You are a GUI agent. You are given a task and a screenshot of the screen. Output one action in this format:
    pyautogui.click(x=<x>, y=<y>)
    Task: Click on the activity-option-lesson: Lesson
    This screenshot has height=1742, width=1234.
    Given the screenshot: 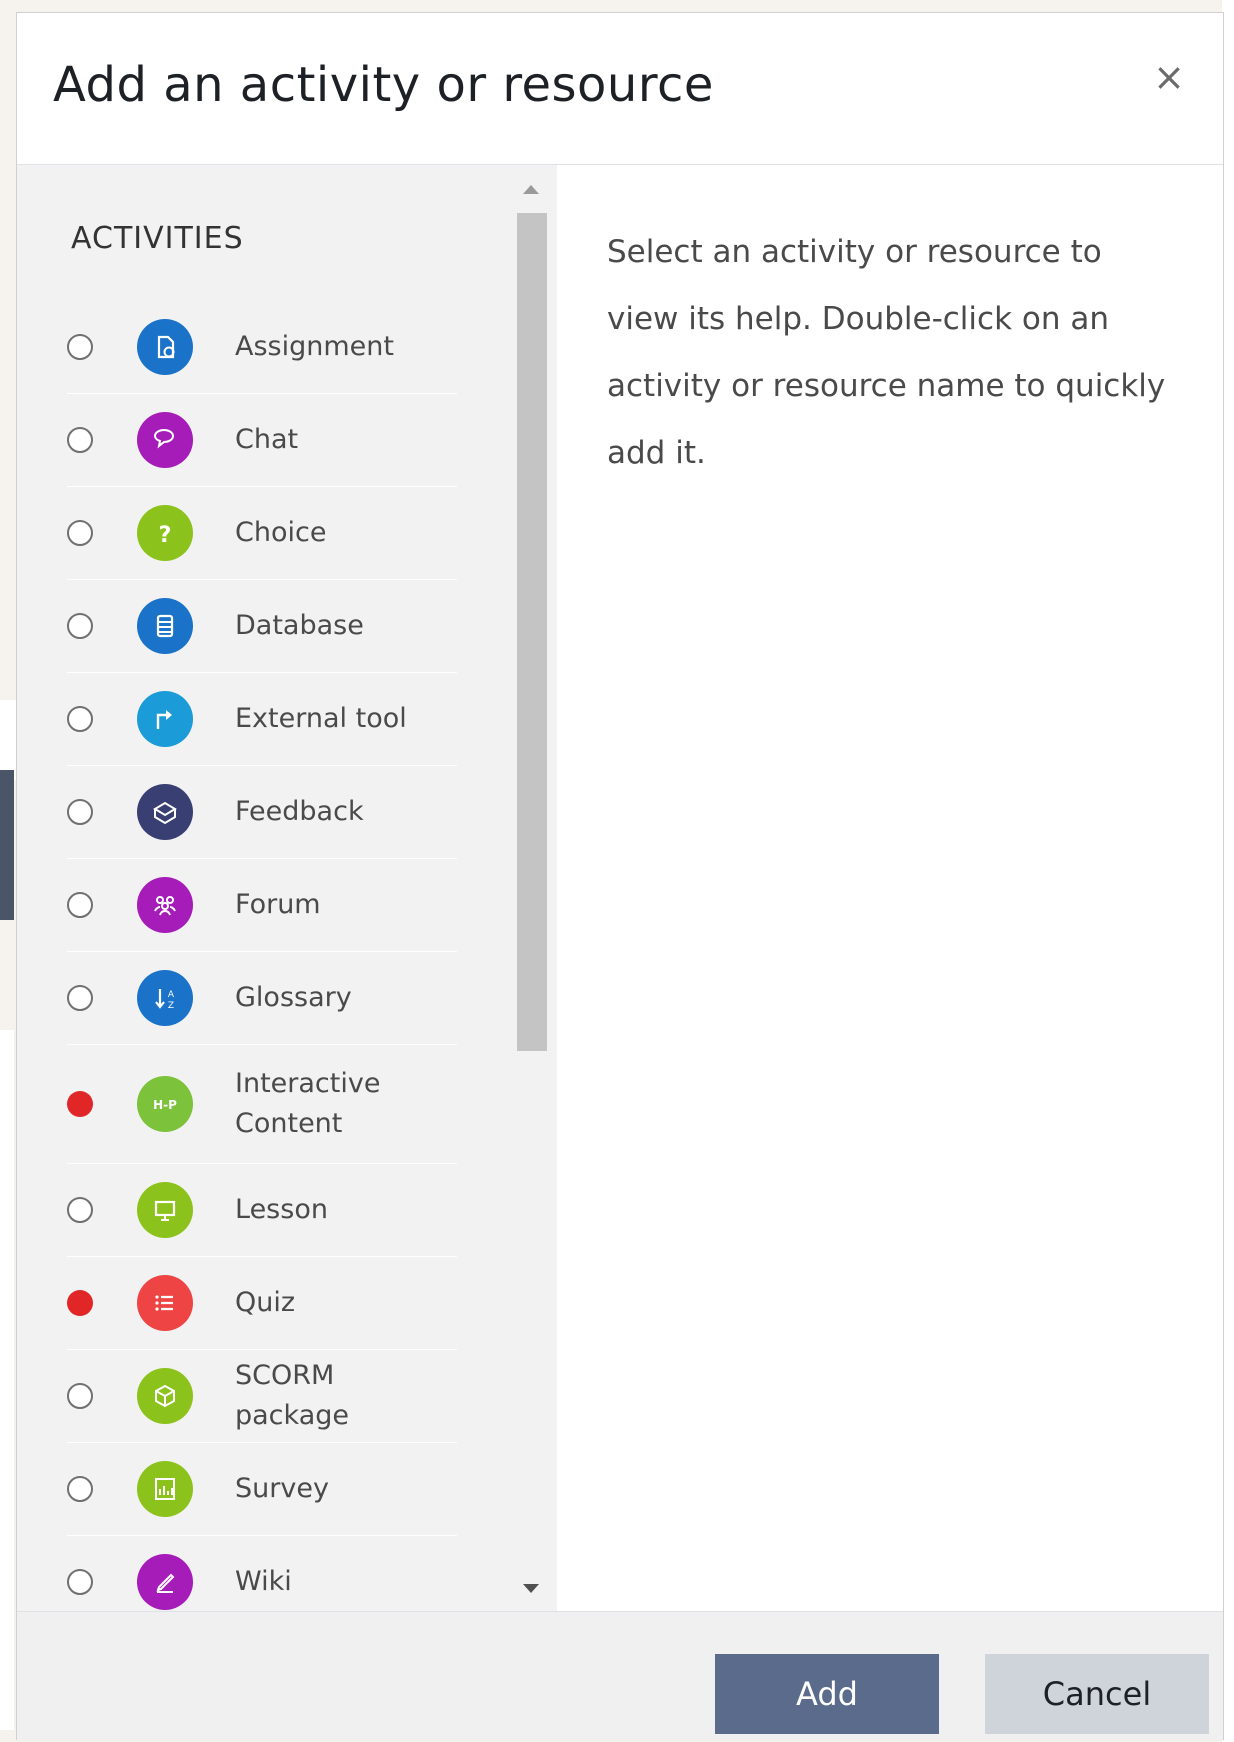 What is the action you would take?
    pyautogui.click(x=262, y=1210)
    